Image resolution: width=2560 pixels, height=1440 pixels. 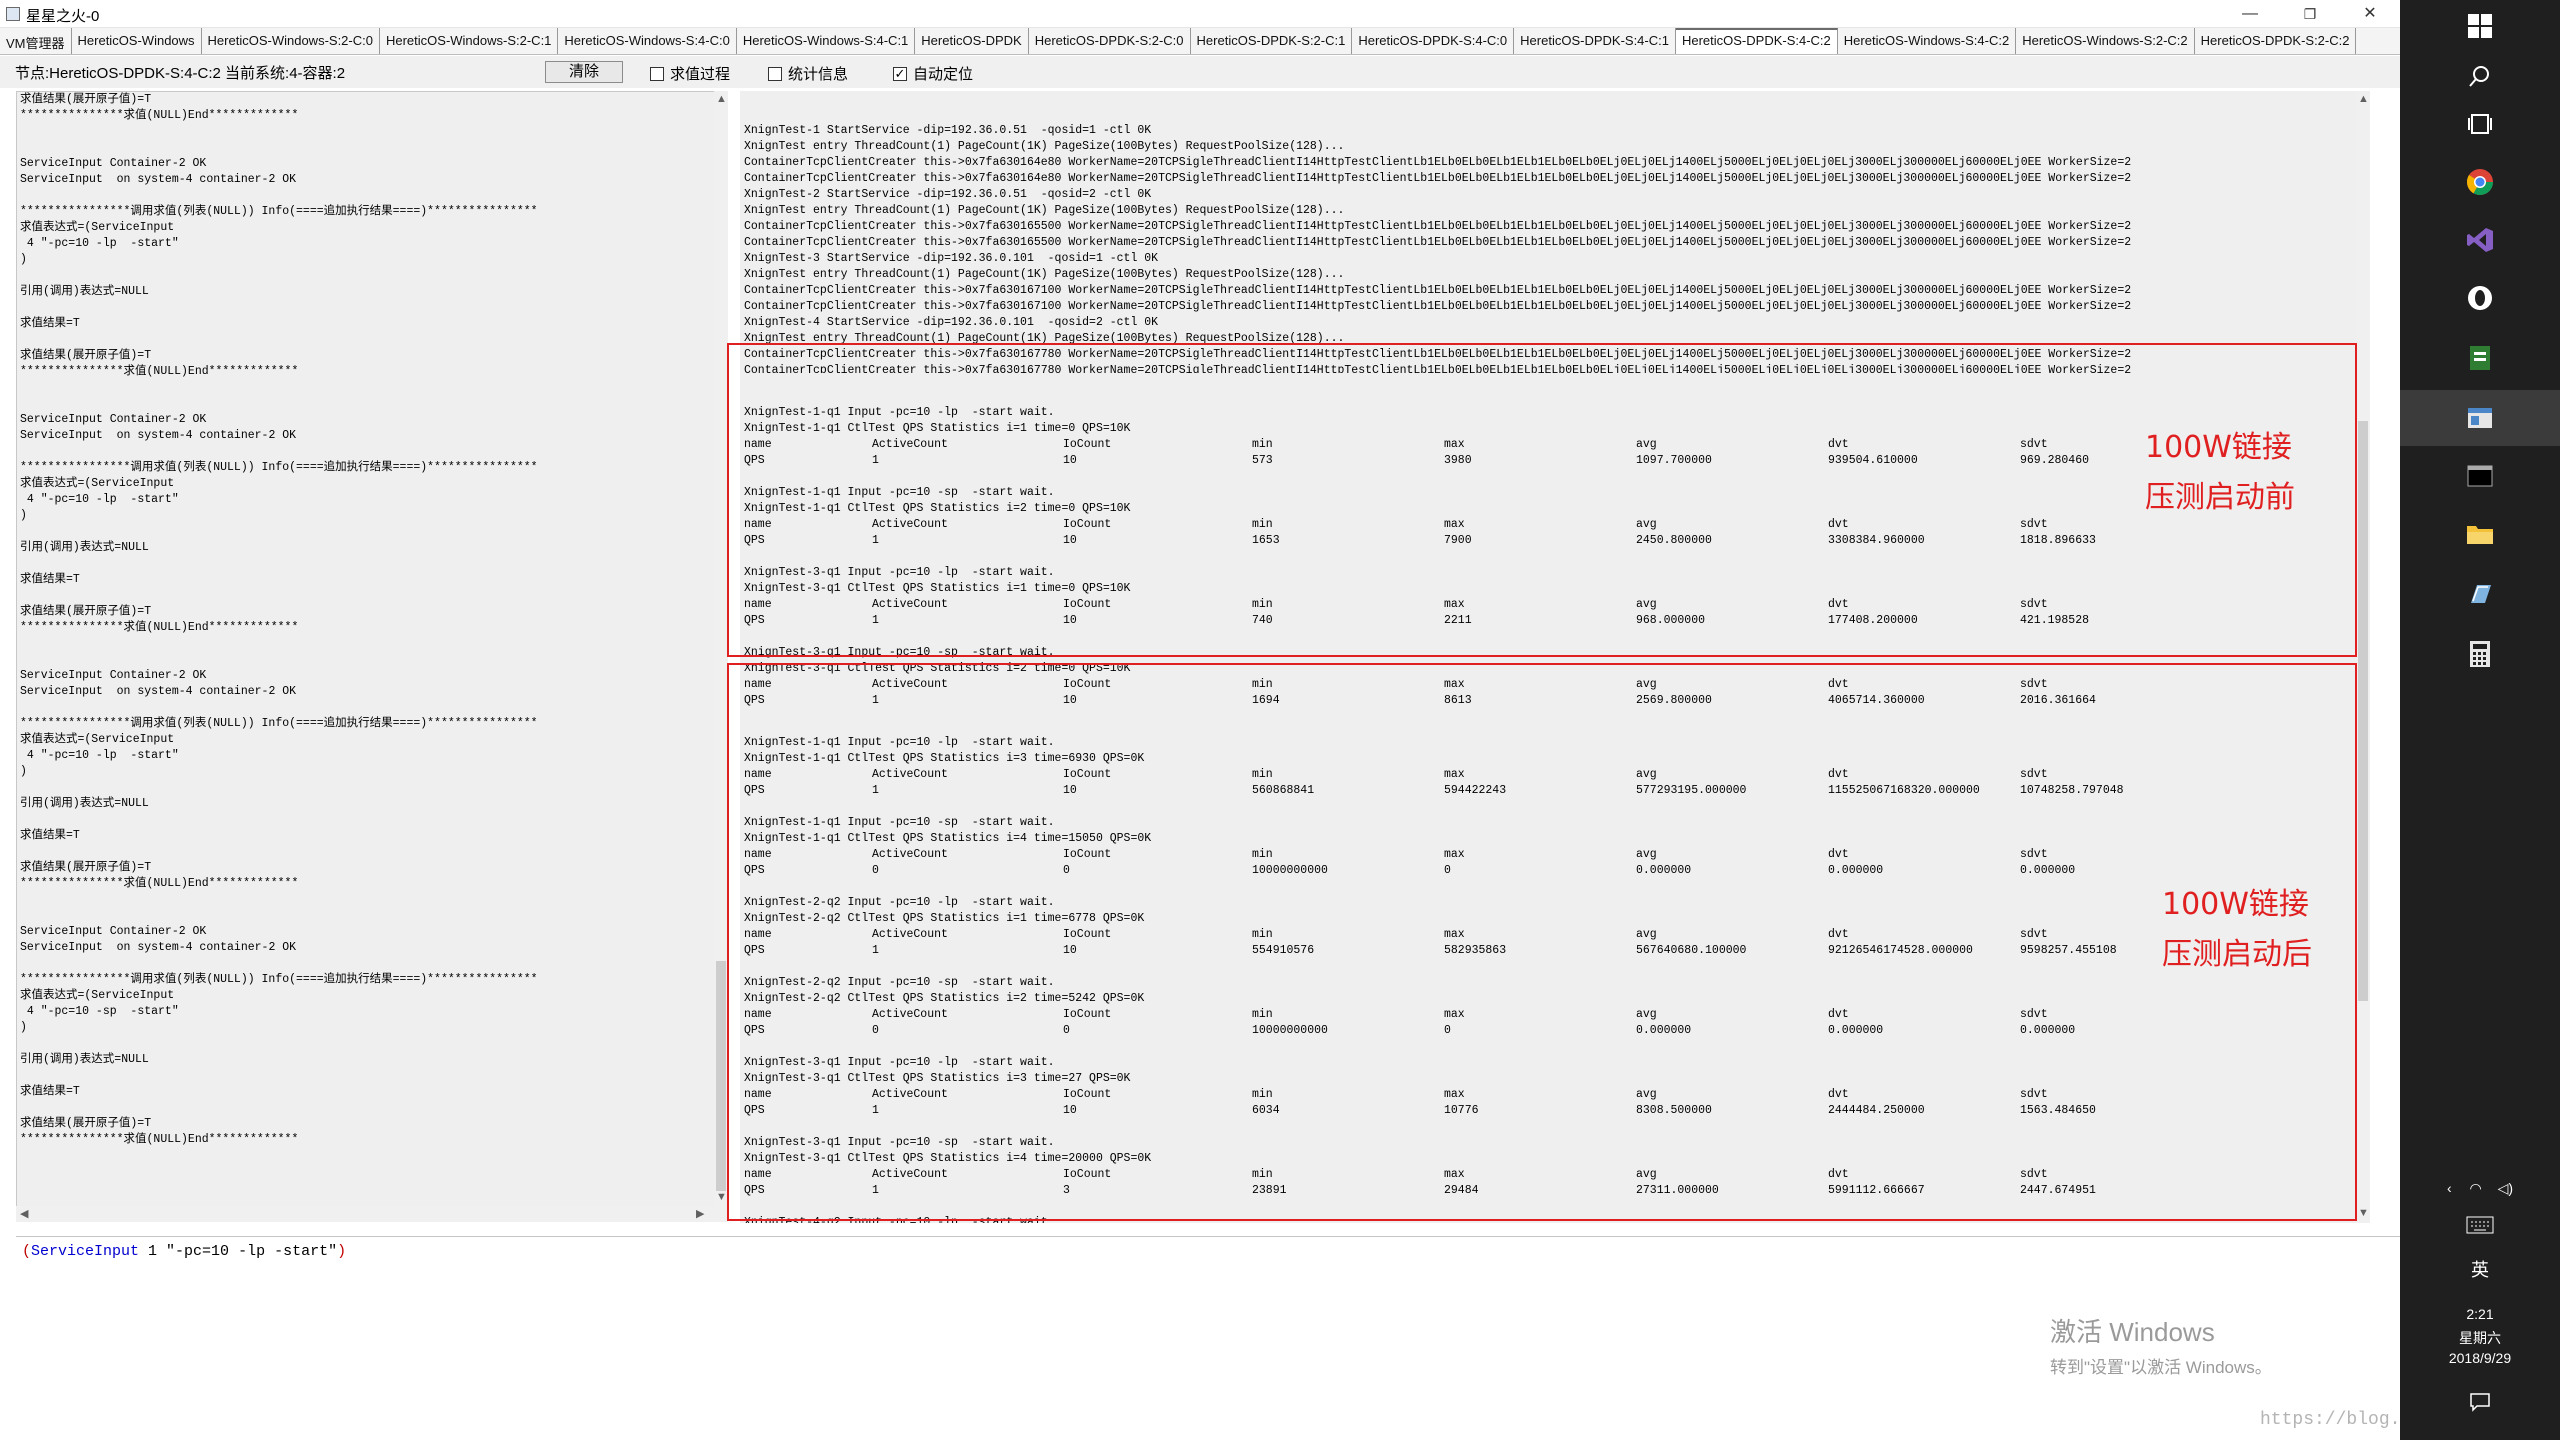 What do you see at coordinates (900, 73) in the screenshot?
I see `checkbox-checked-box: ✓` at bounding box center [900, 73].